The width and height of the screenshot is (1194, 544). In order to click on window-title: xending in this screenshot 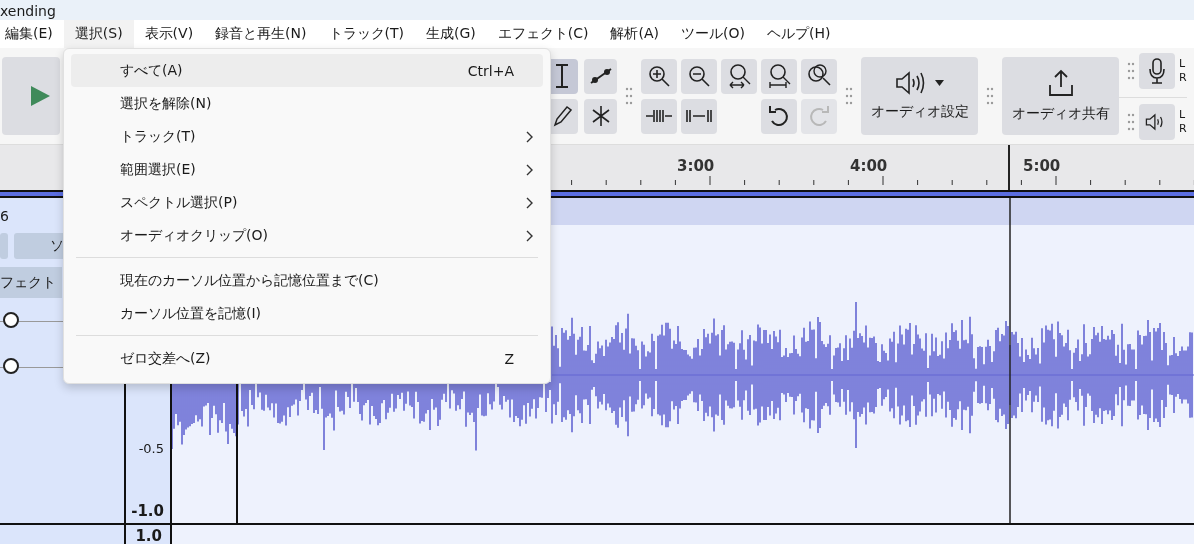, I will do `click(28, 11)`.